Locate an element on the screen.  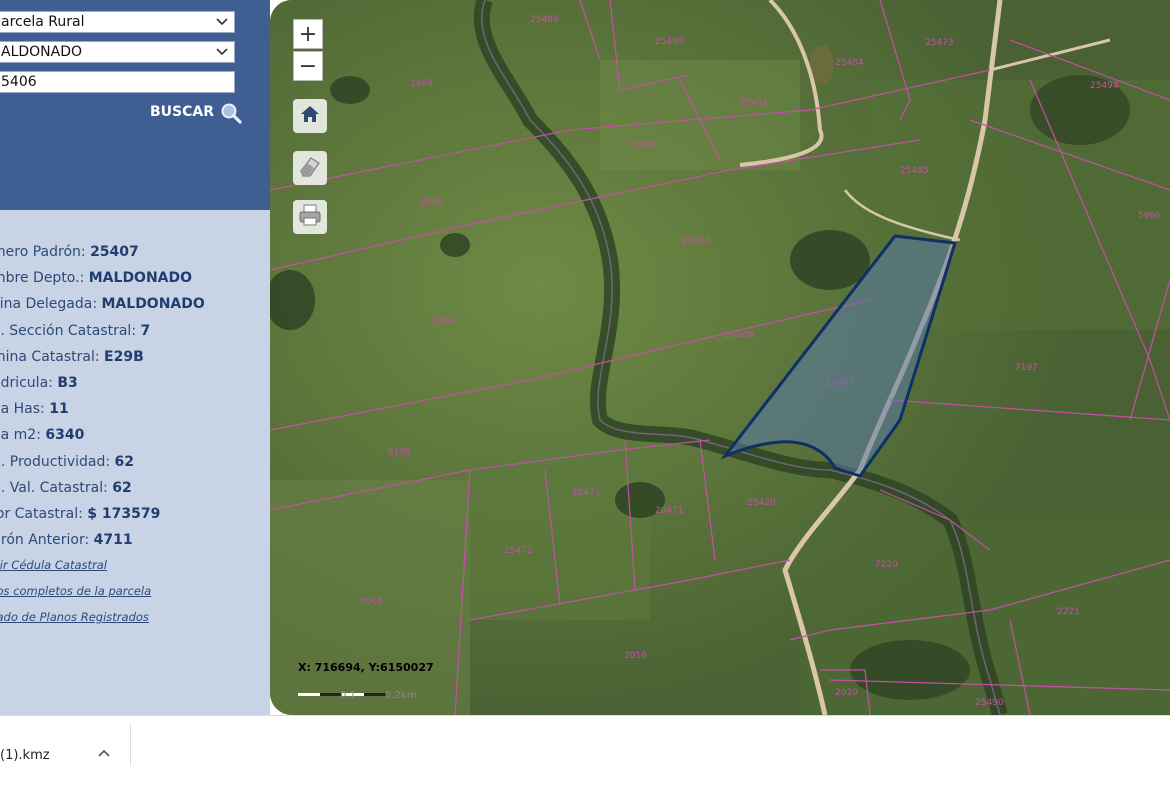
registered-plans-link: tado de Planos Registrados is located at coordinates (135, 621).